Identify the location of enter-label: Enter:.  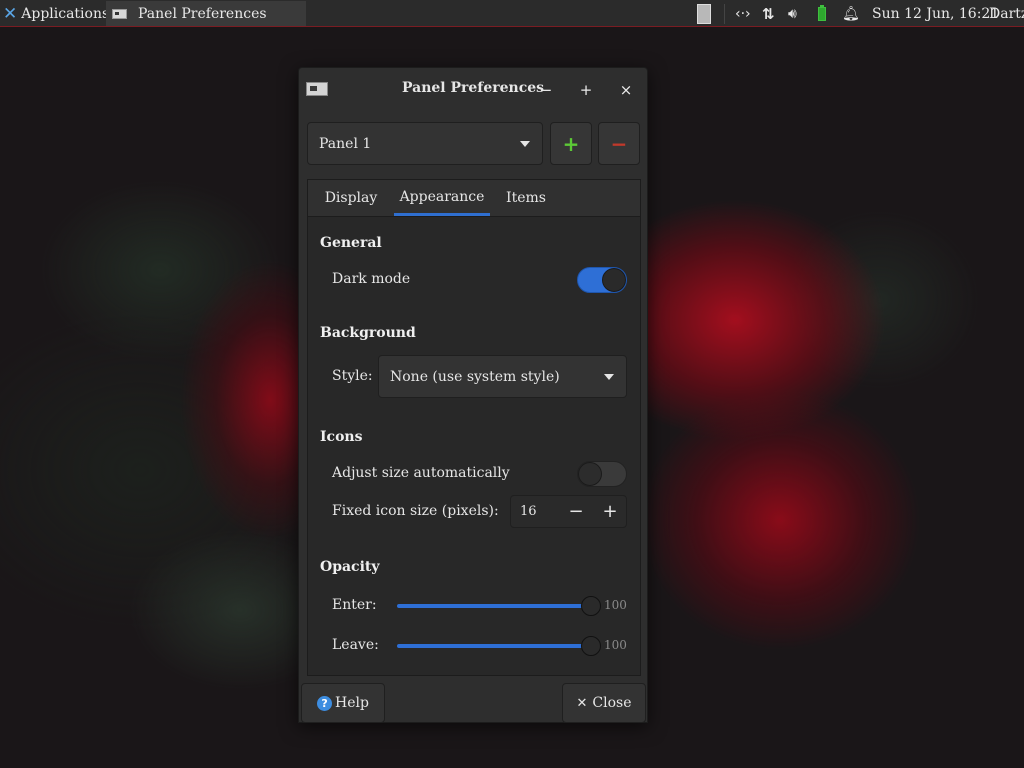
(354, 605).